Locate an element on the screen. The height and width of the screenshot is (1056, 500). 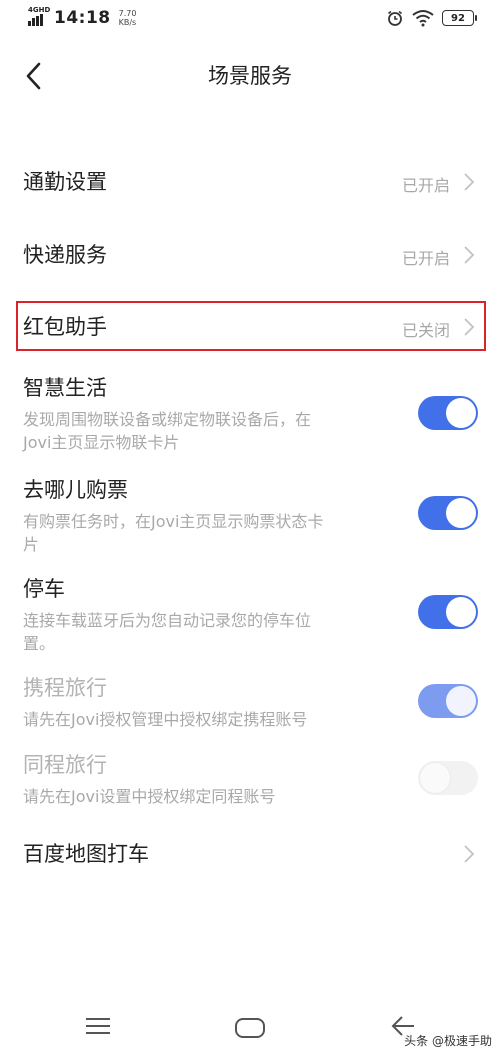
row-smart-life: 智慧生活 发现周围物联设备或绑定物联设备后，在 Jovi主页显示物联卡片 is located at coordinates (250, 417).